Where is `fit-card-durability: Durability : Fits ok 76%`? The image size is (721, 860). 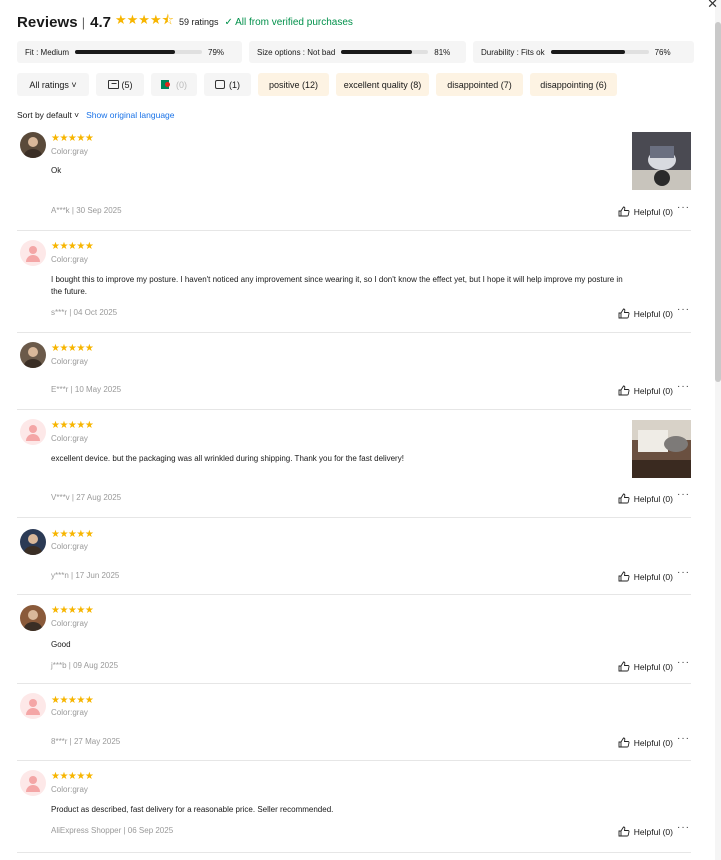
fit-card-durability: Durability : Fits ok 76% is located at coordinates (583, 52).